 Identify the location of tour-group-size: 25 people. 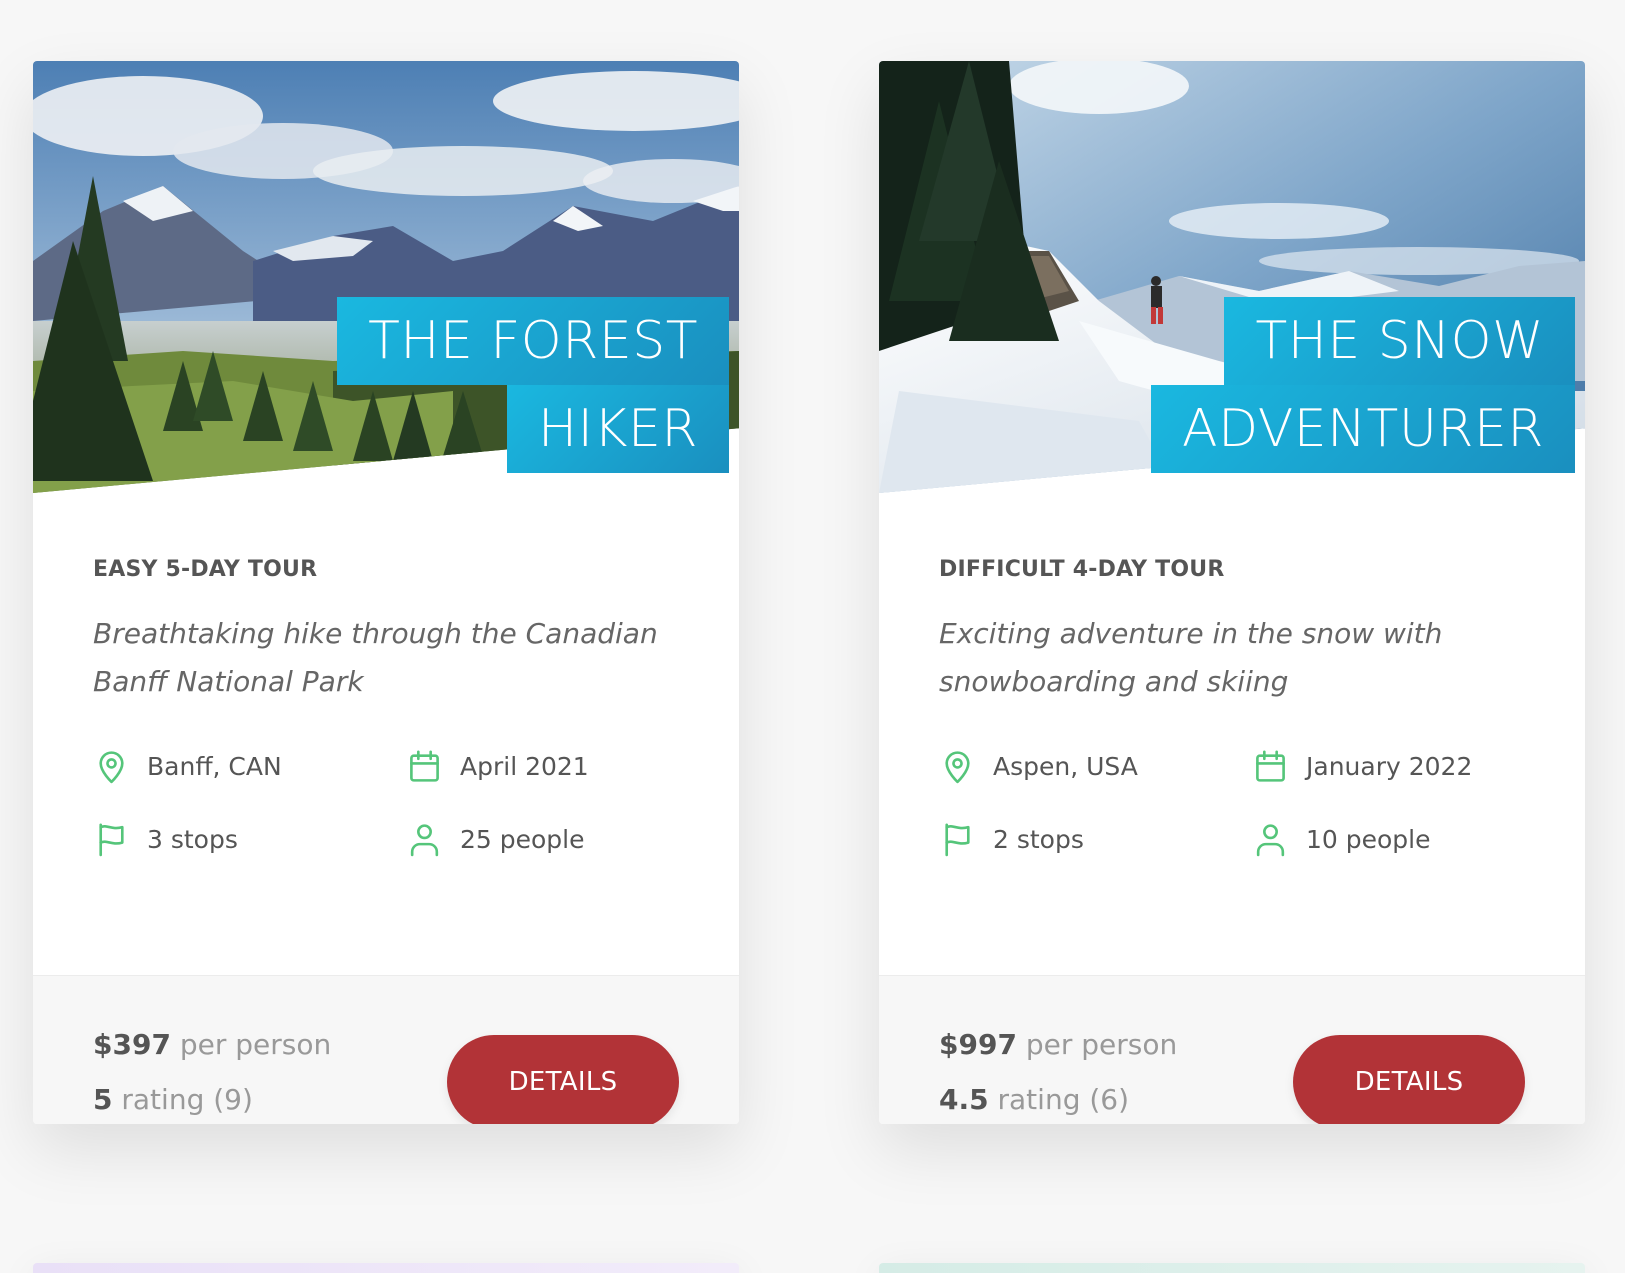
(542, 839).